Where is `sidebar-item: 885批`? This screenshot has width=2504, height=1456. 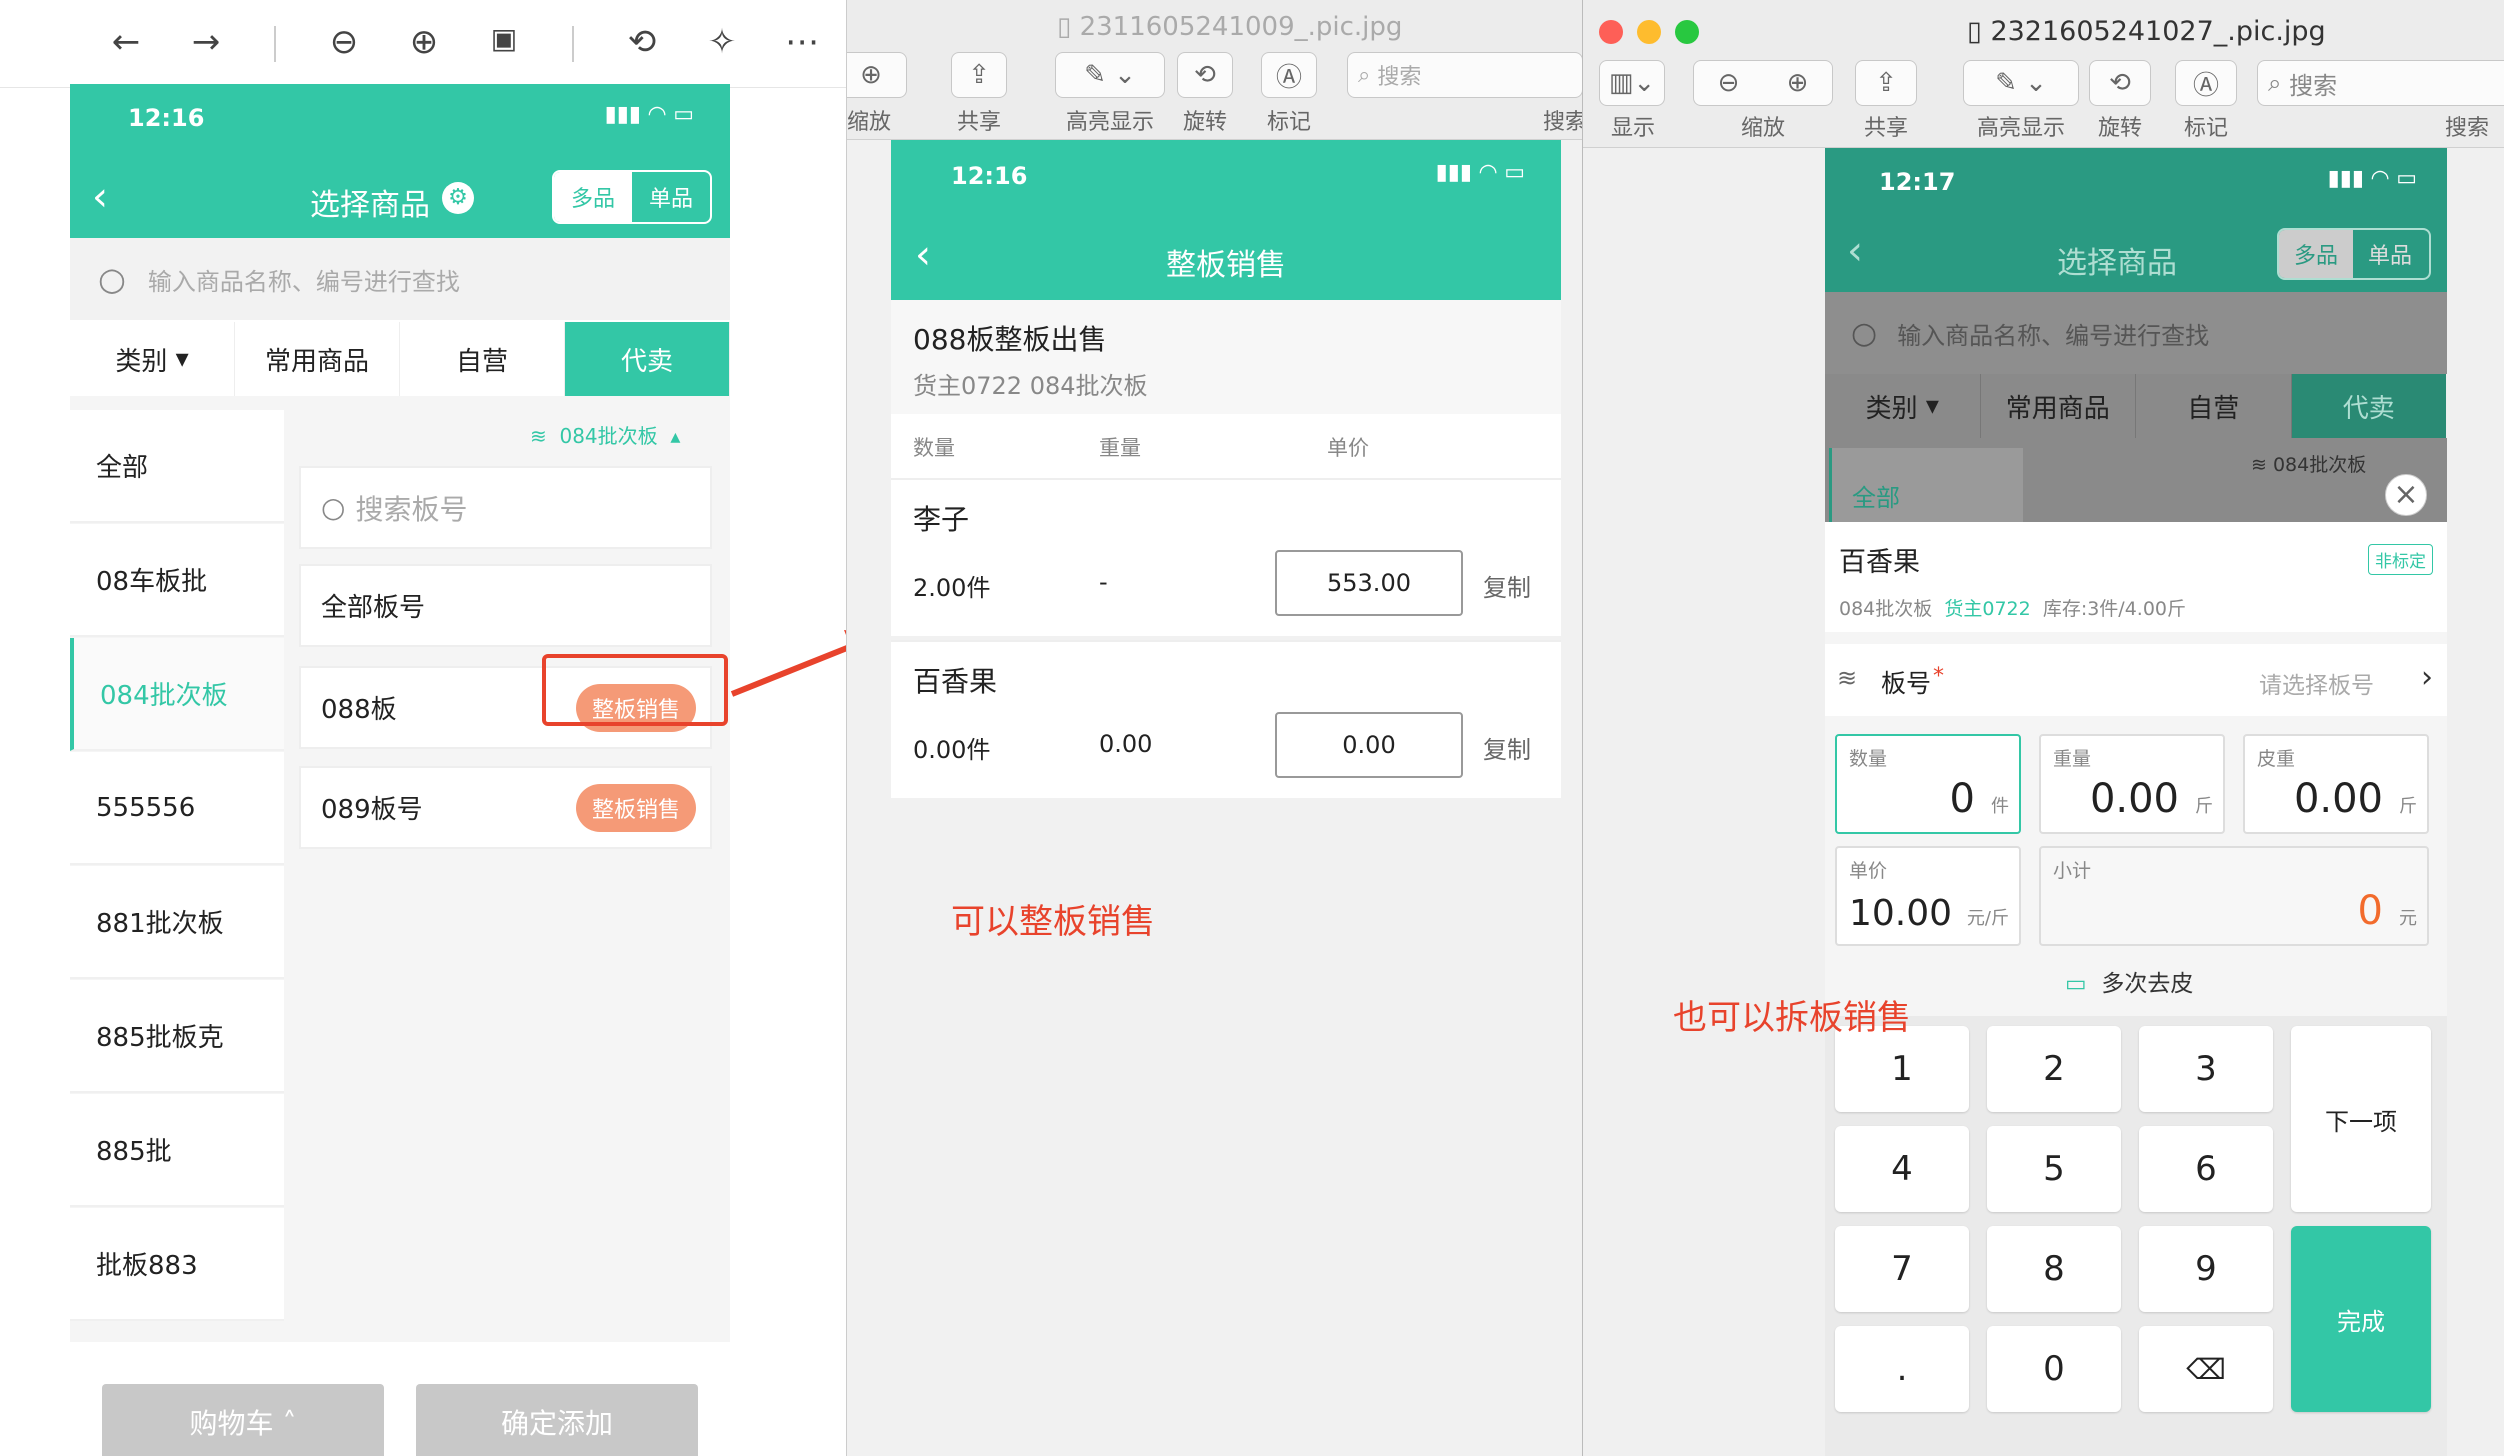 sidebar-item: 885批 is located at coordinates (177, 1150).